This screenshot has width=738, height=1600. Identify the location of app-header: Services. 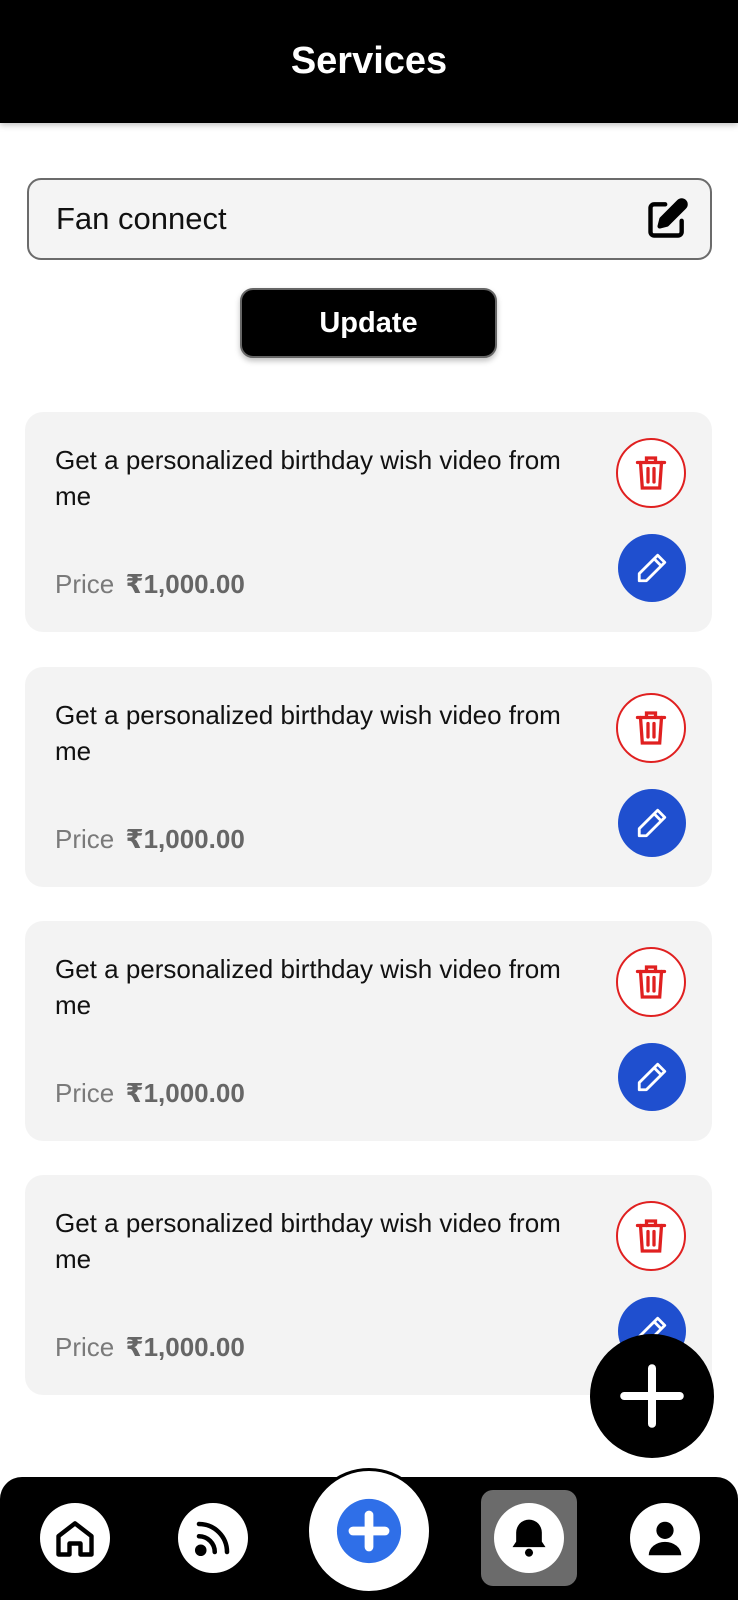
(369, 61).